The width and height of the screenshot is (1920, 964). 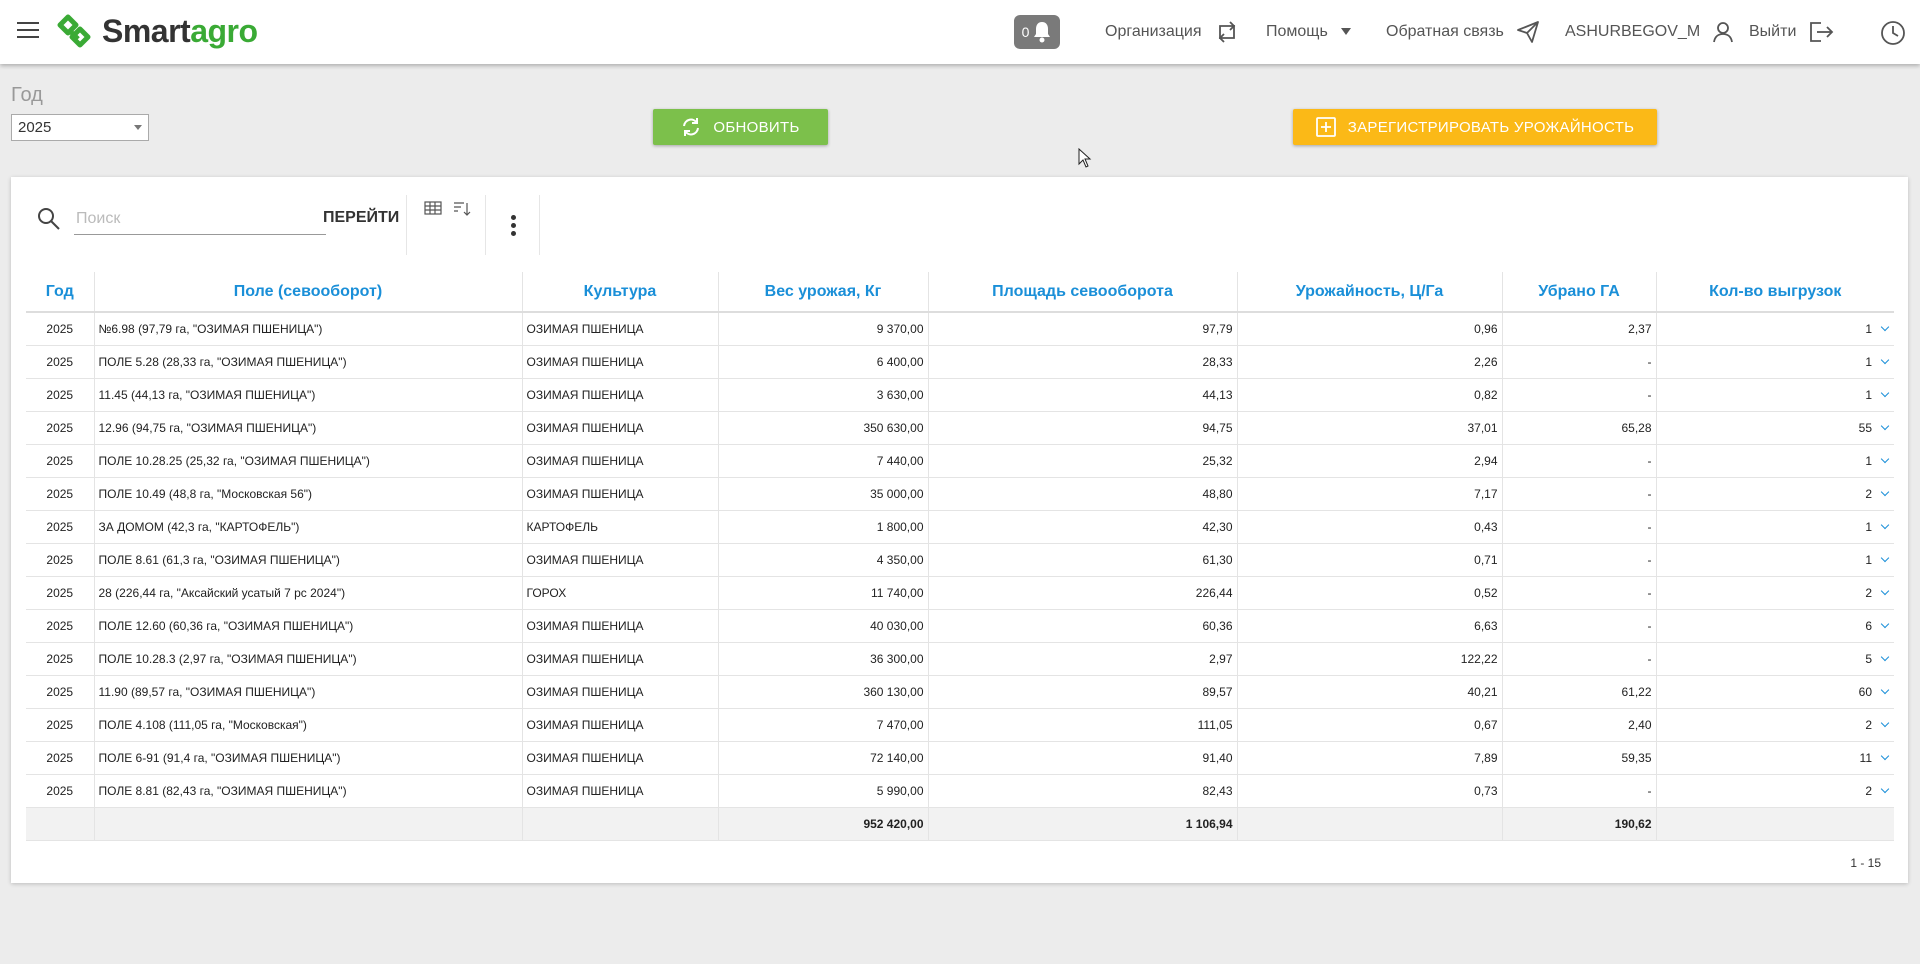 What do you see at coordinates (1868, 625) in the screenshot?
I see `unloads-count: 6` at bounding box center [1868, 625].